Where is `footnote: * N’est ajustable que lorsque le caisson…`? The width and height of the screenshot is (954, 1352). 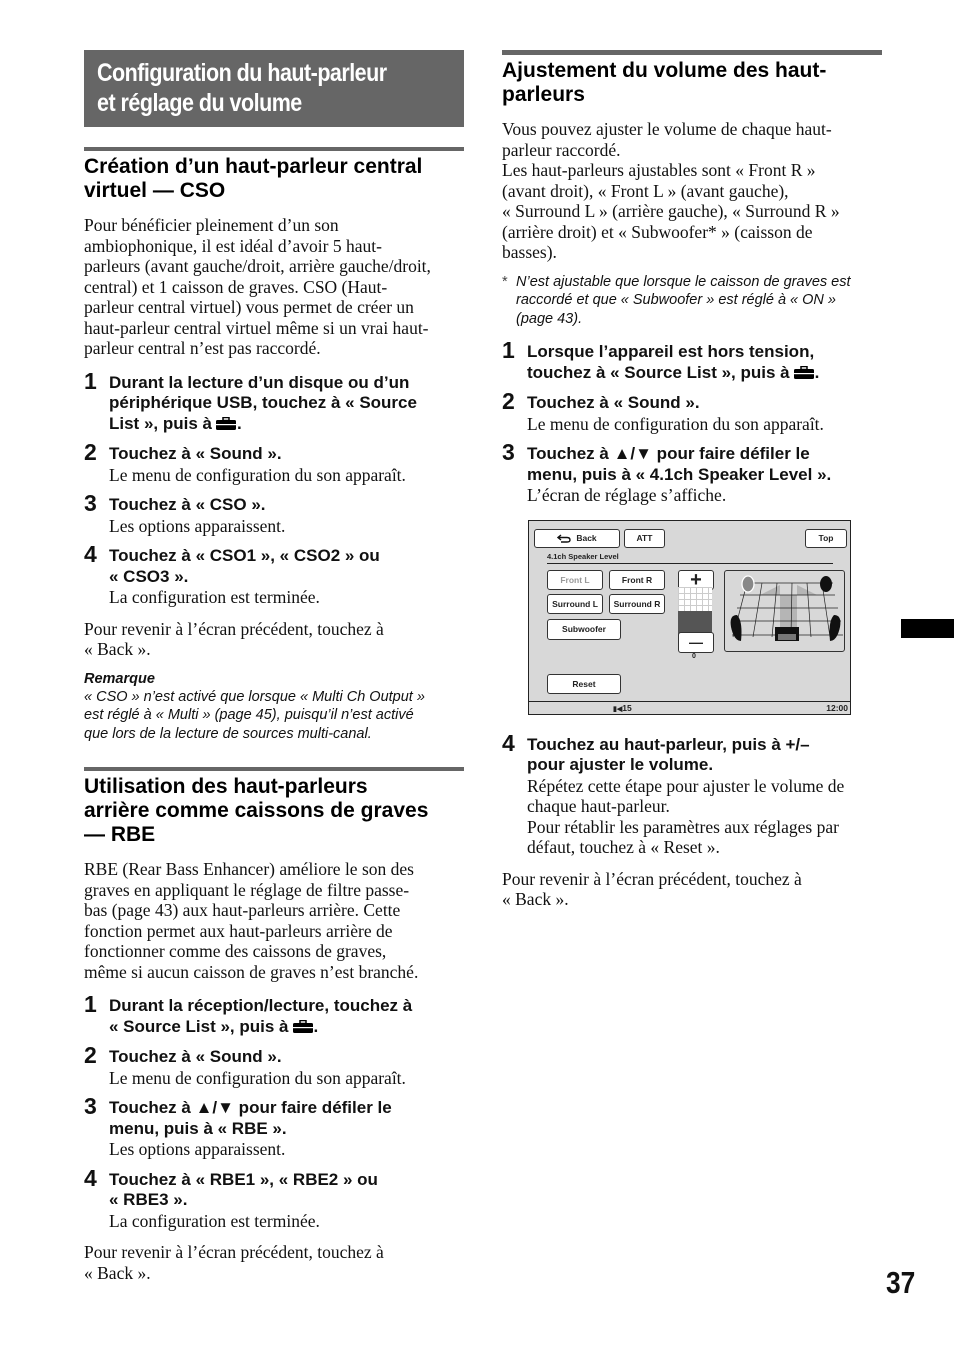
footnote: * N’est ajustable que lorsque le caisson… is located at coordinates (692, 301).